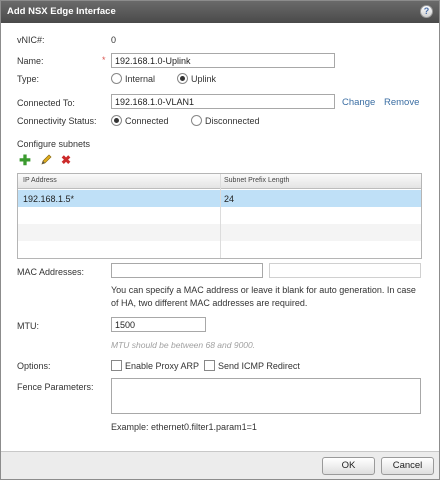 This screenshot has height=480, width=440. Describe the element at coordinates (30, 61) in the screenshot. I see `name-label: Name:` at that location.